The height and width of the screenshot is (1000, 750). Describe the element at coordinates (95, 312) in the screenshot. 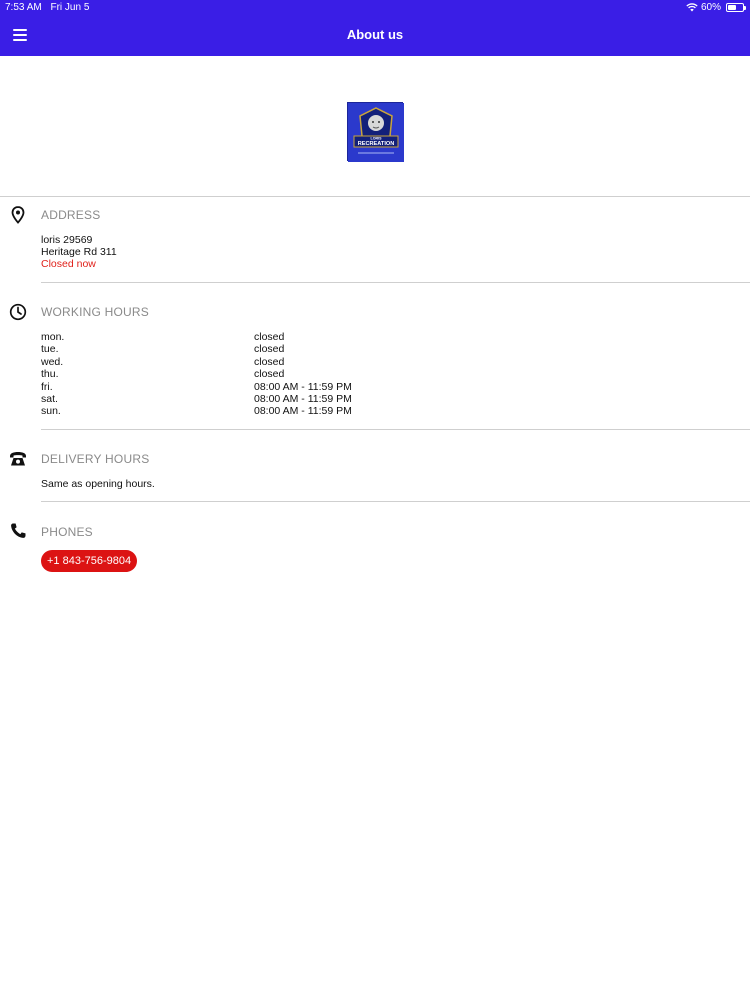

I see `working-hours-title: WORKING HOURS` at that location.